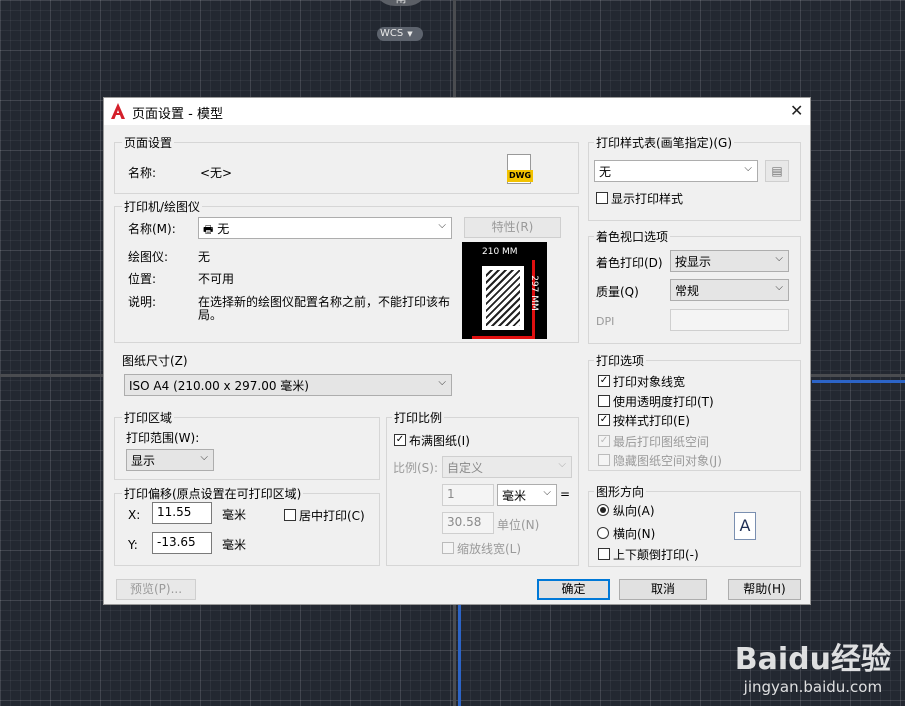 The image size is (905, 706). I want to click on scale-label: 比例(S):, so click(416, 468).